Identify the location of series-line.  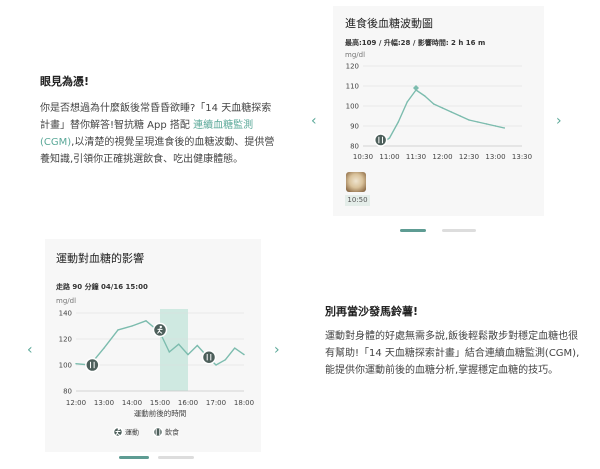
(442, 117).